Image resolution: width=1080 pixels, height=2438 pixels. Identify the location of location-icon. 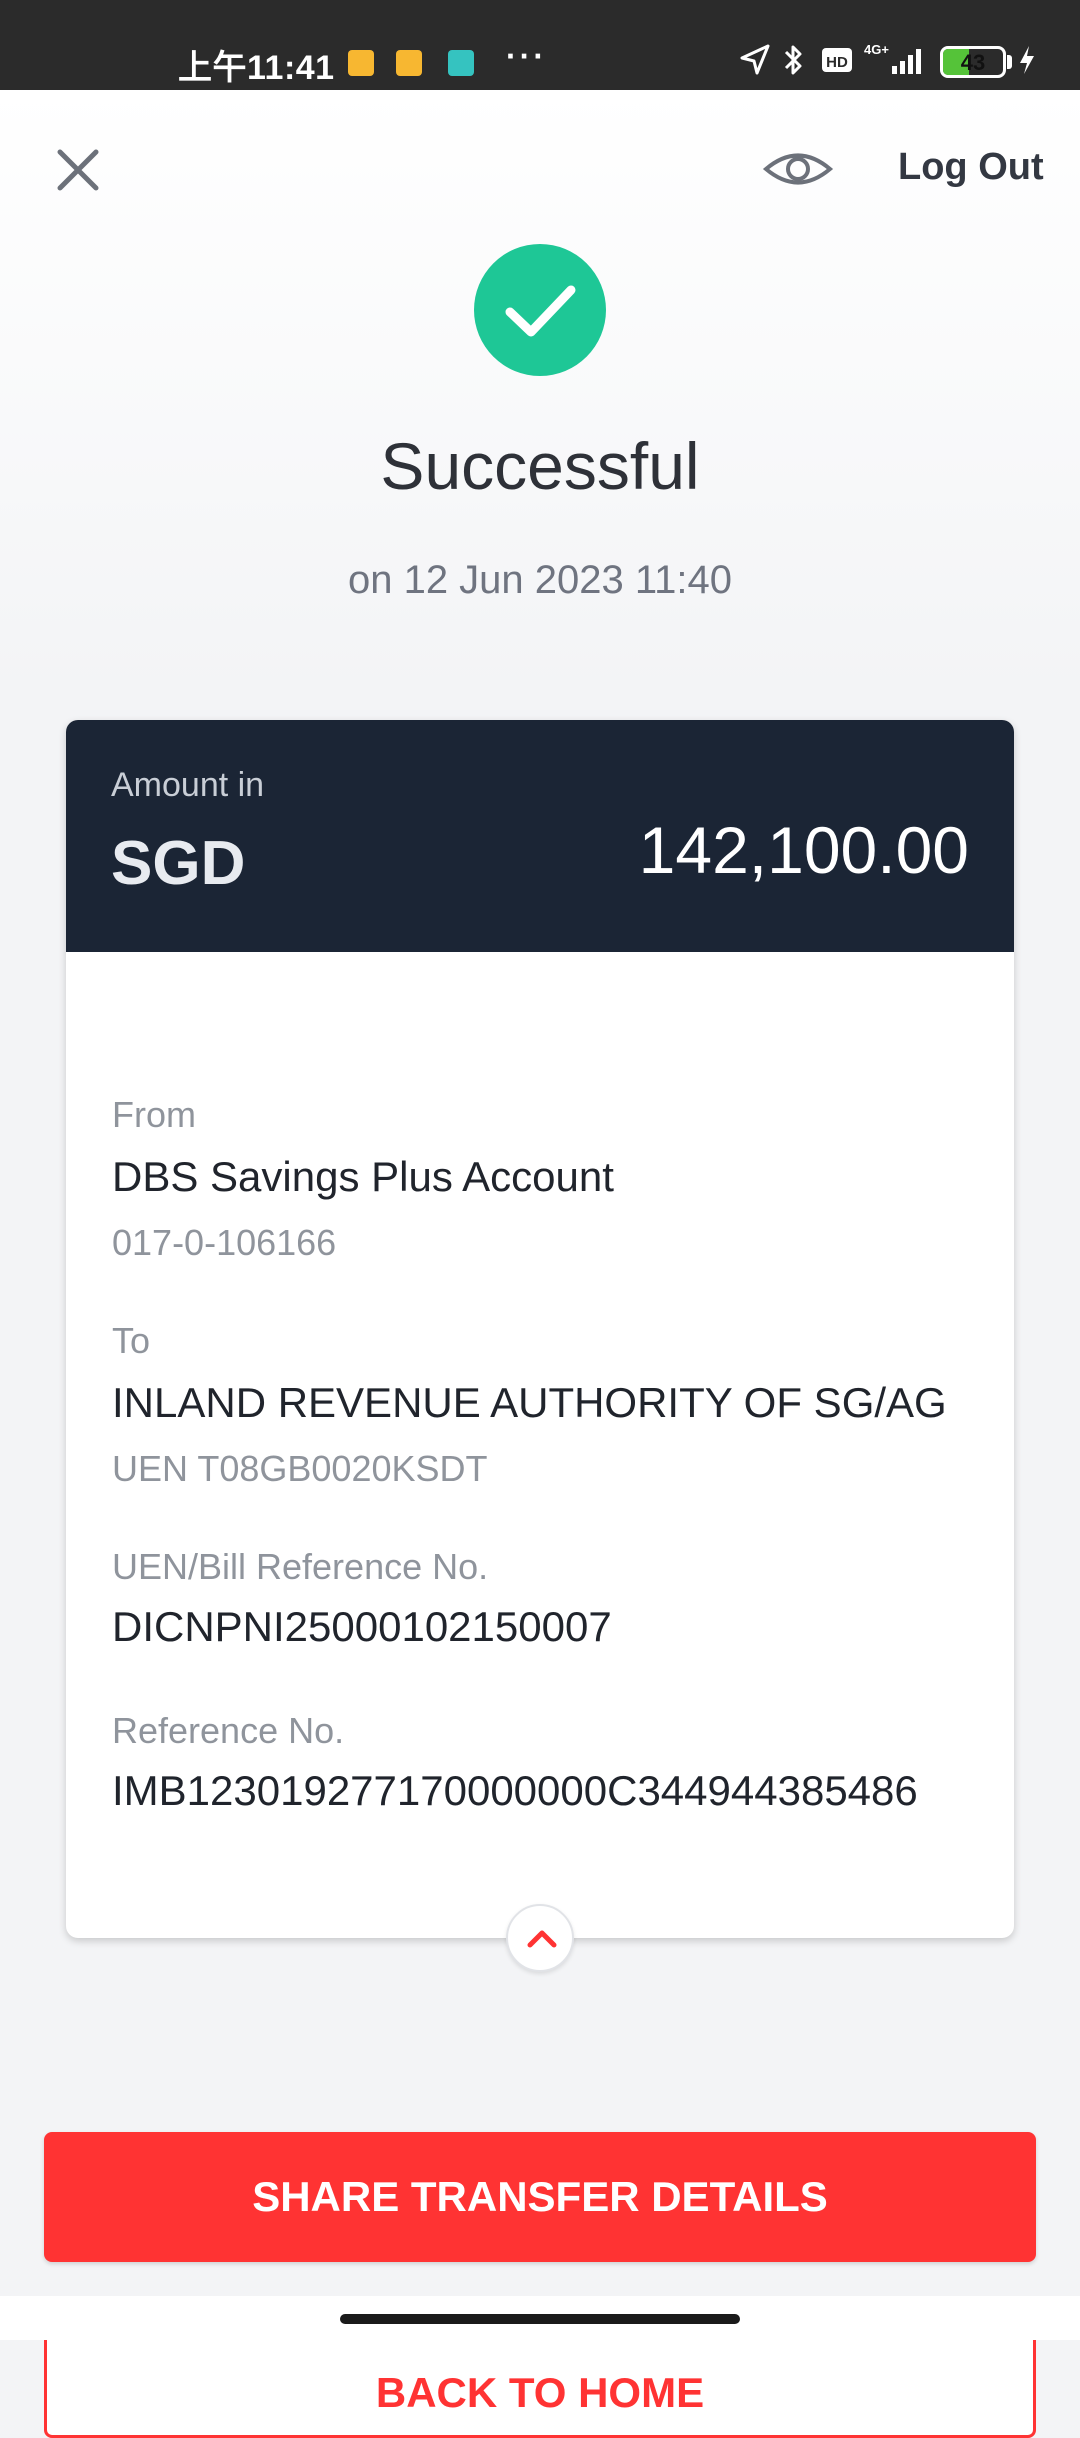
(755, 59).